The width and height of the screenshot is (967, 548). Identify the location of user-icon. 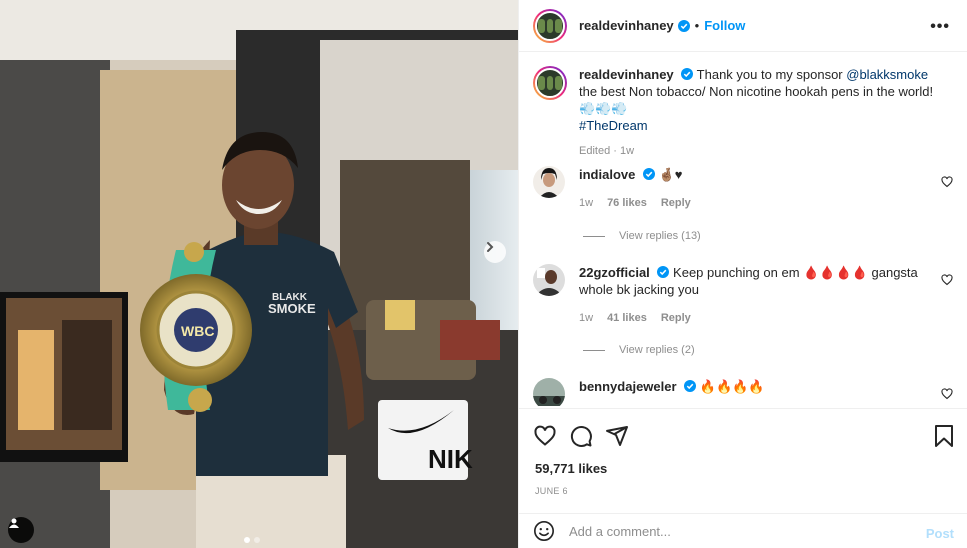
(14, 523).